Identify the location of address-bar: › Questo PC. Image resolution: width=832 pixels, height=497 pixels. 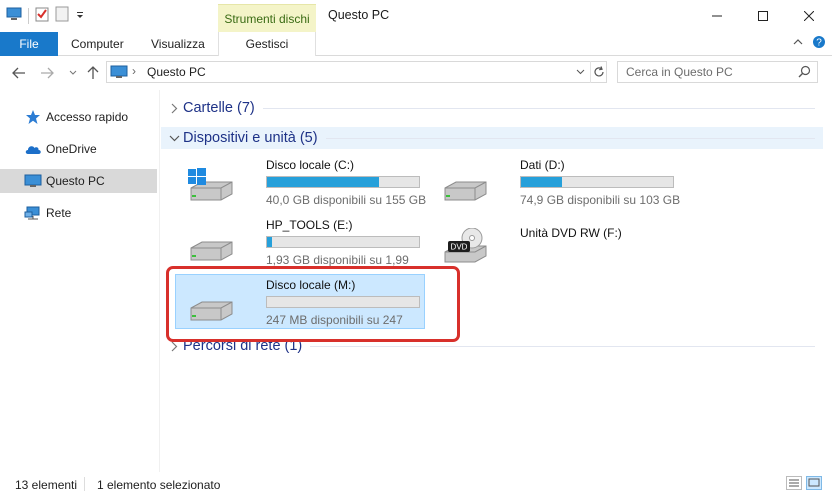
(356, 72).